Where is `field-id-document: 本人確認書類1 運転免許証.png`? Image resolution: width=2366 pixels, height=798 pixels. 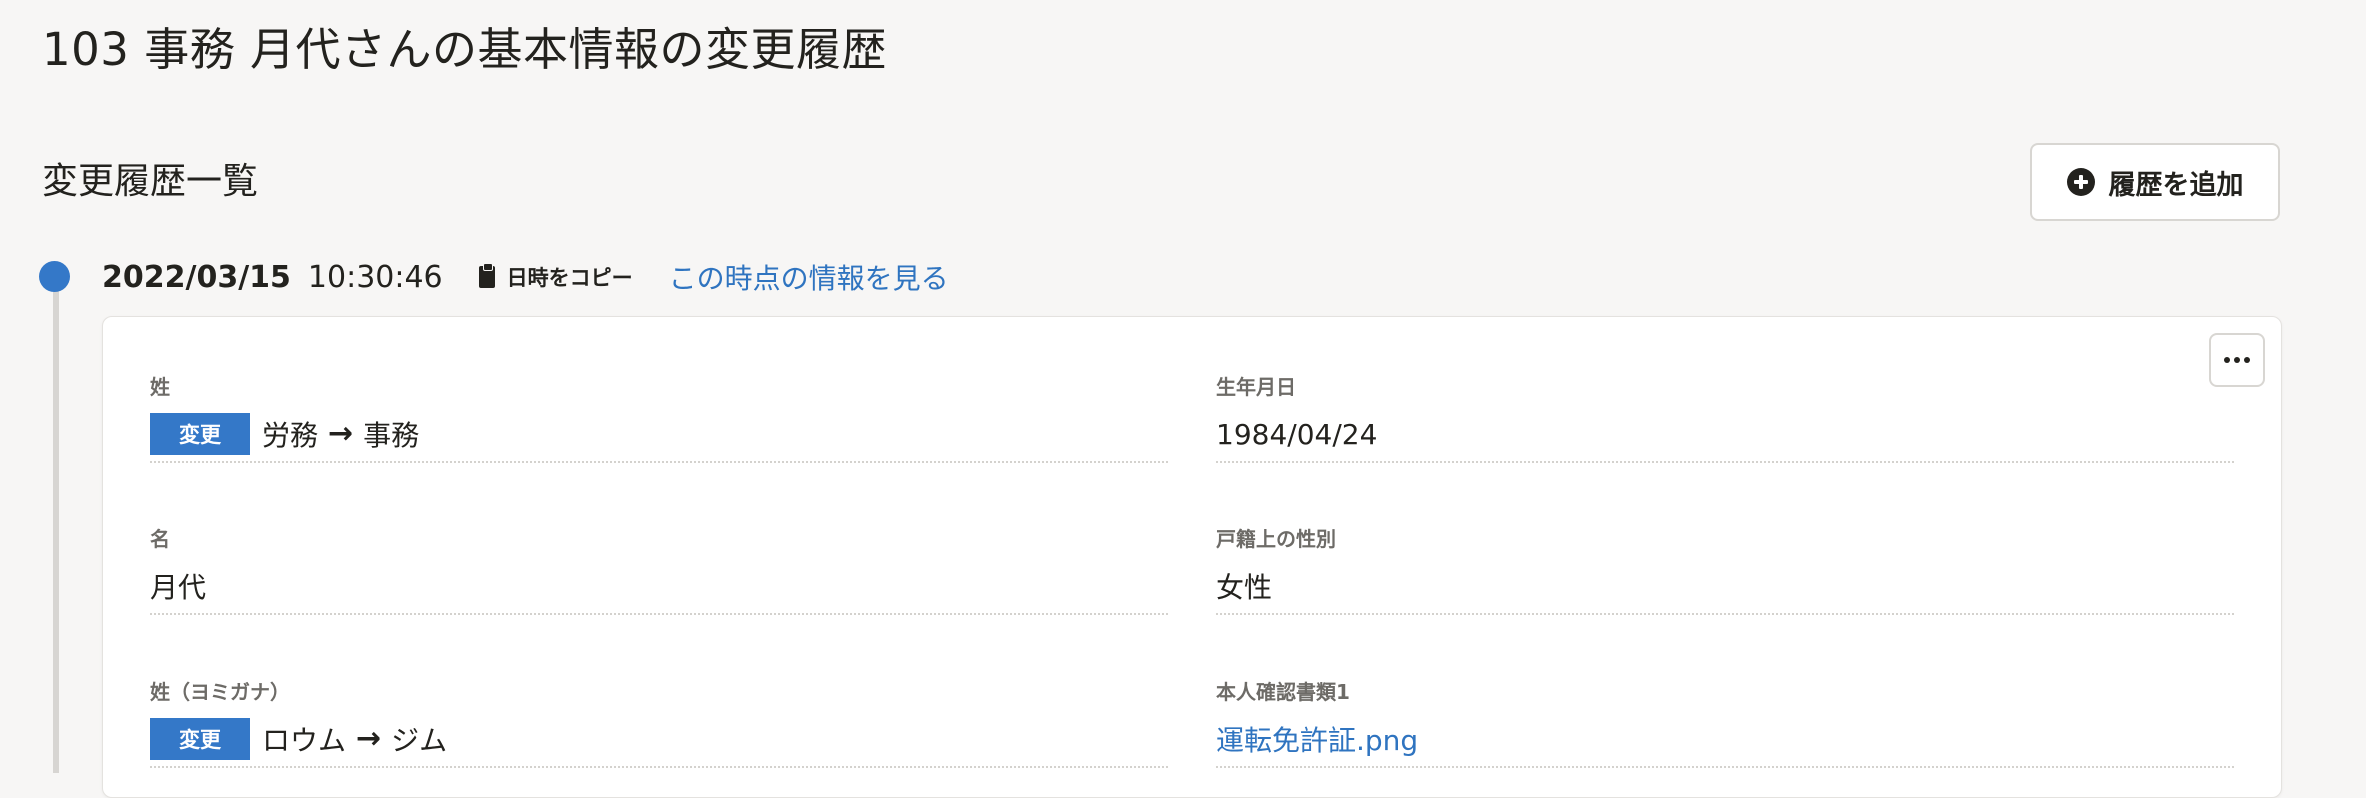 field-id-document: 本人確認書類1 運転免許証.png is located at coordinates (1725, 723).